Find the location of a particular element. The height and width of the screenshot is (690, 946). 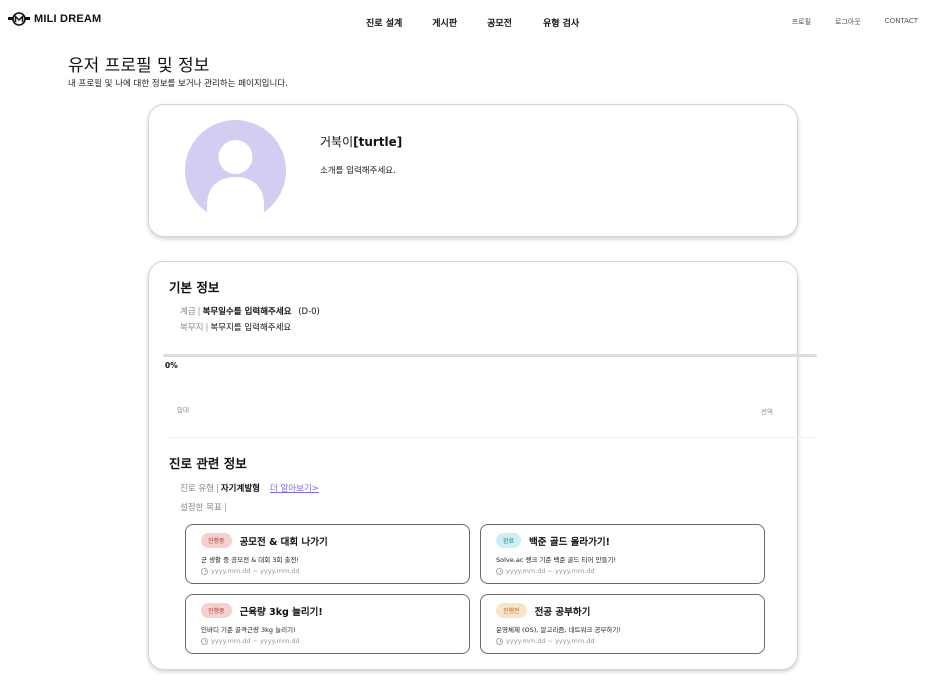

career-info-title: 진로 관련 정보 is located at coordinates (208, 463).